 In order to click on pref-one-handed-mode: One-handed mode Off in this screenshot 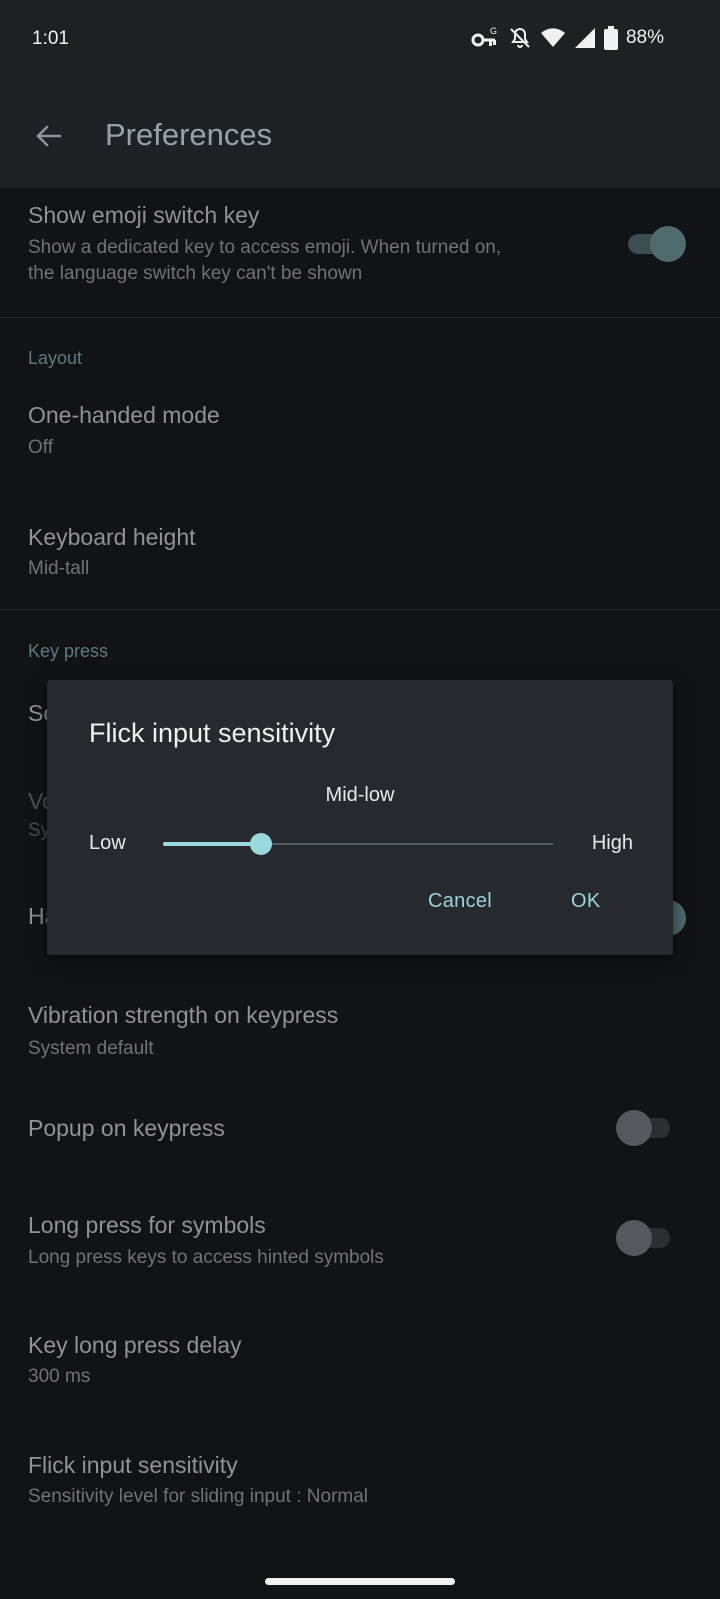, I will do `click(360, 433)`.